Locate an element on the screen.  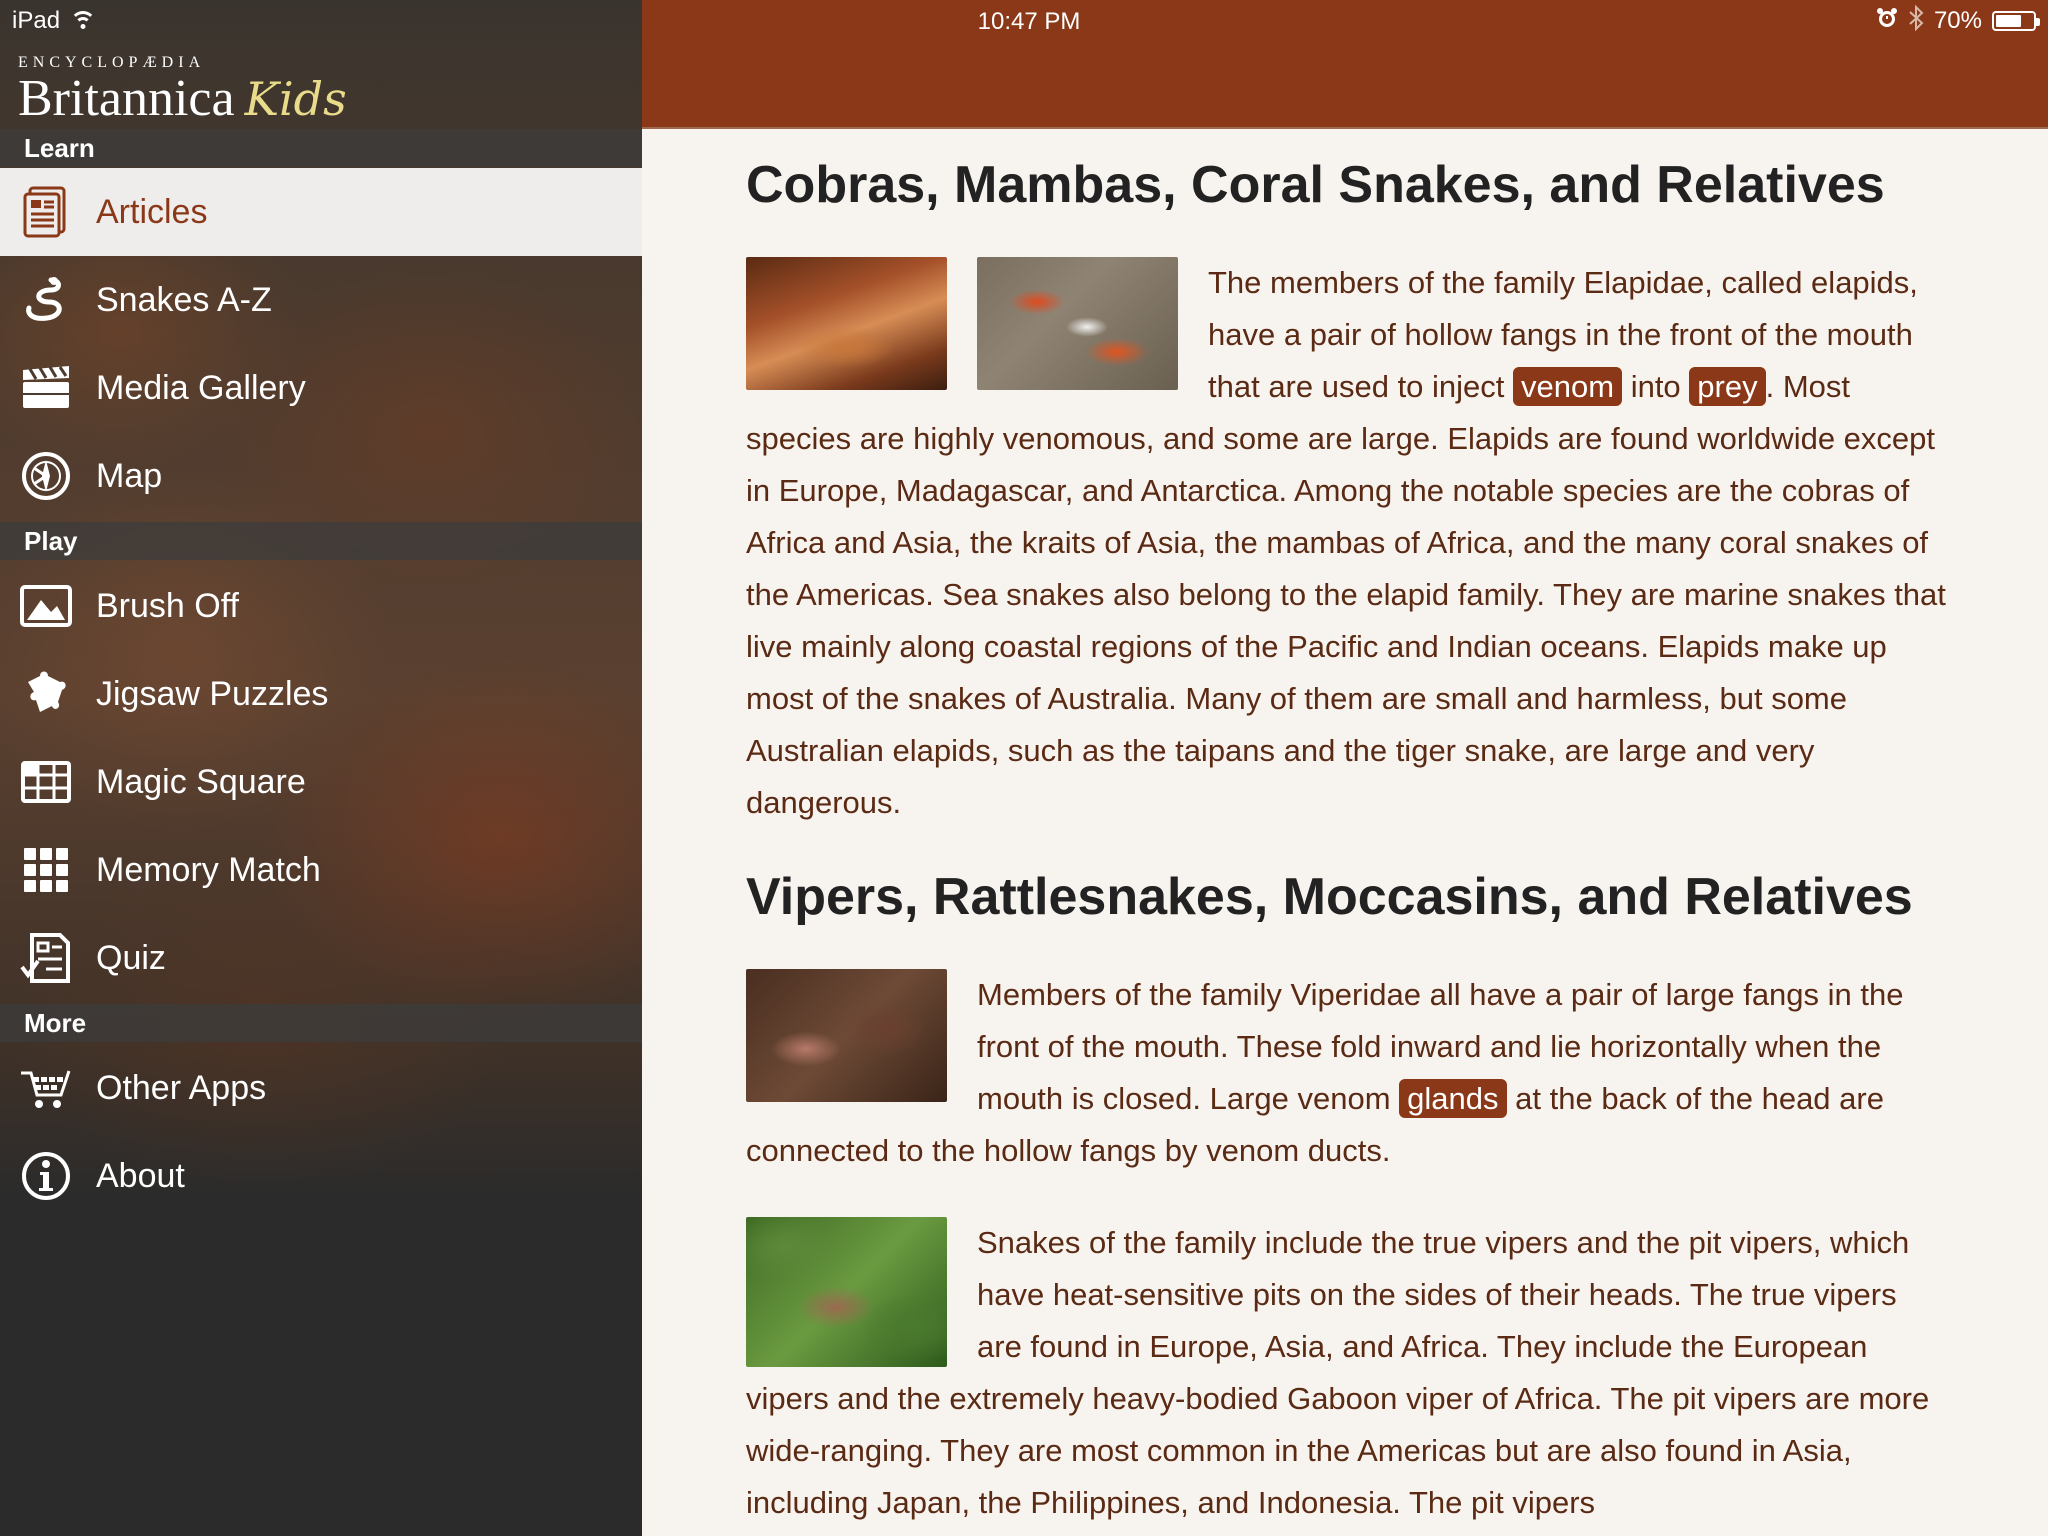
quiz-icon is located at coordinates (46, 958).